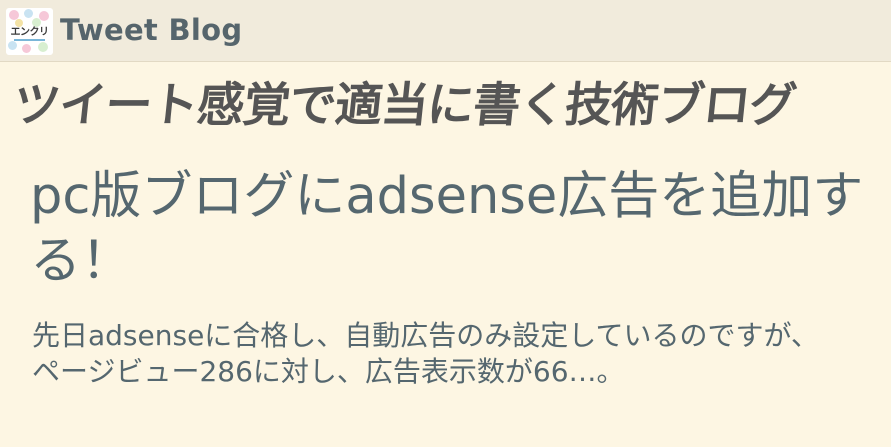  I want to click on site-tagline: ツイート感覚で適当に書く技術ブログ, so click(404, 105).